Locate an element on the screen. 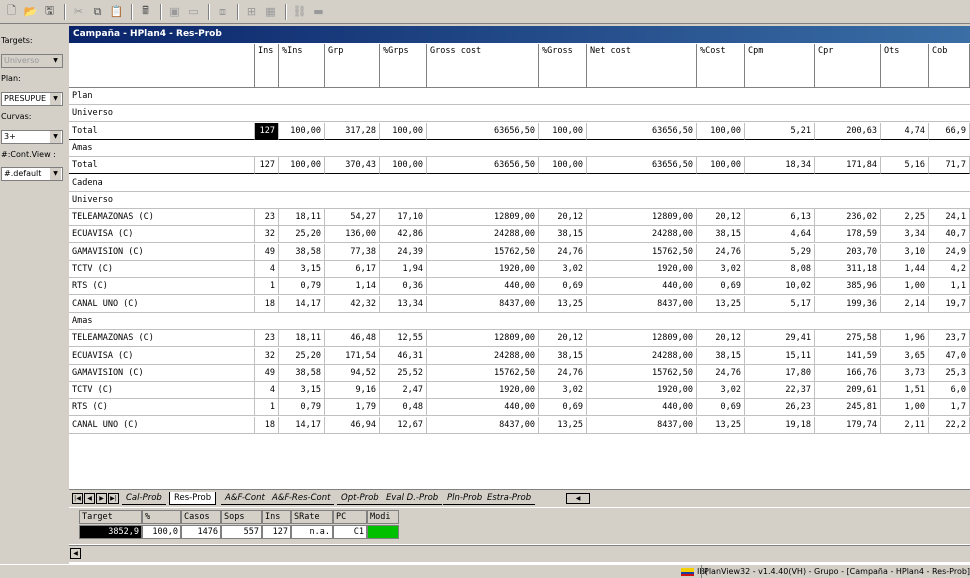  table-cell: 63656,50 is located at coordinates (642, 166).